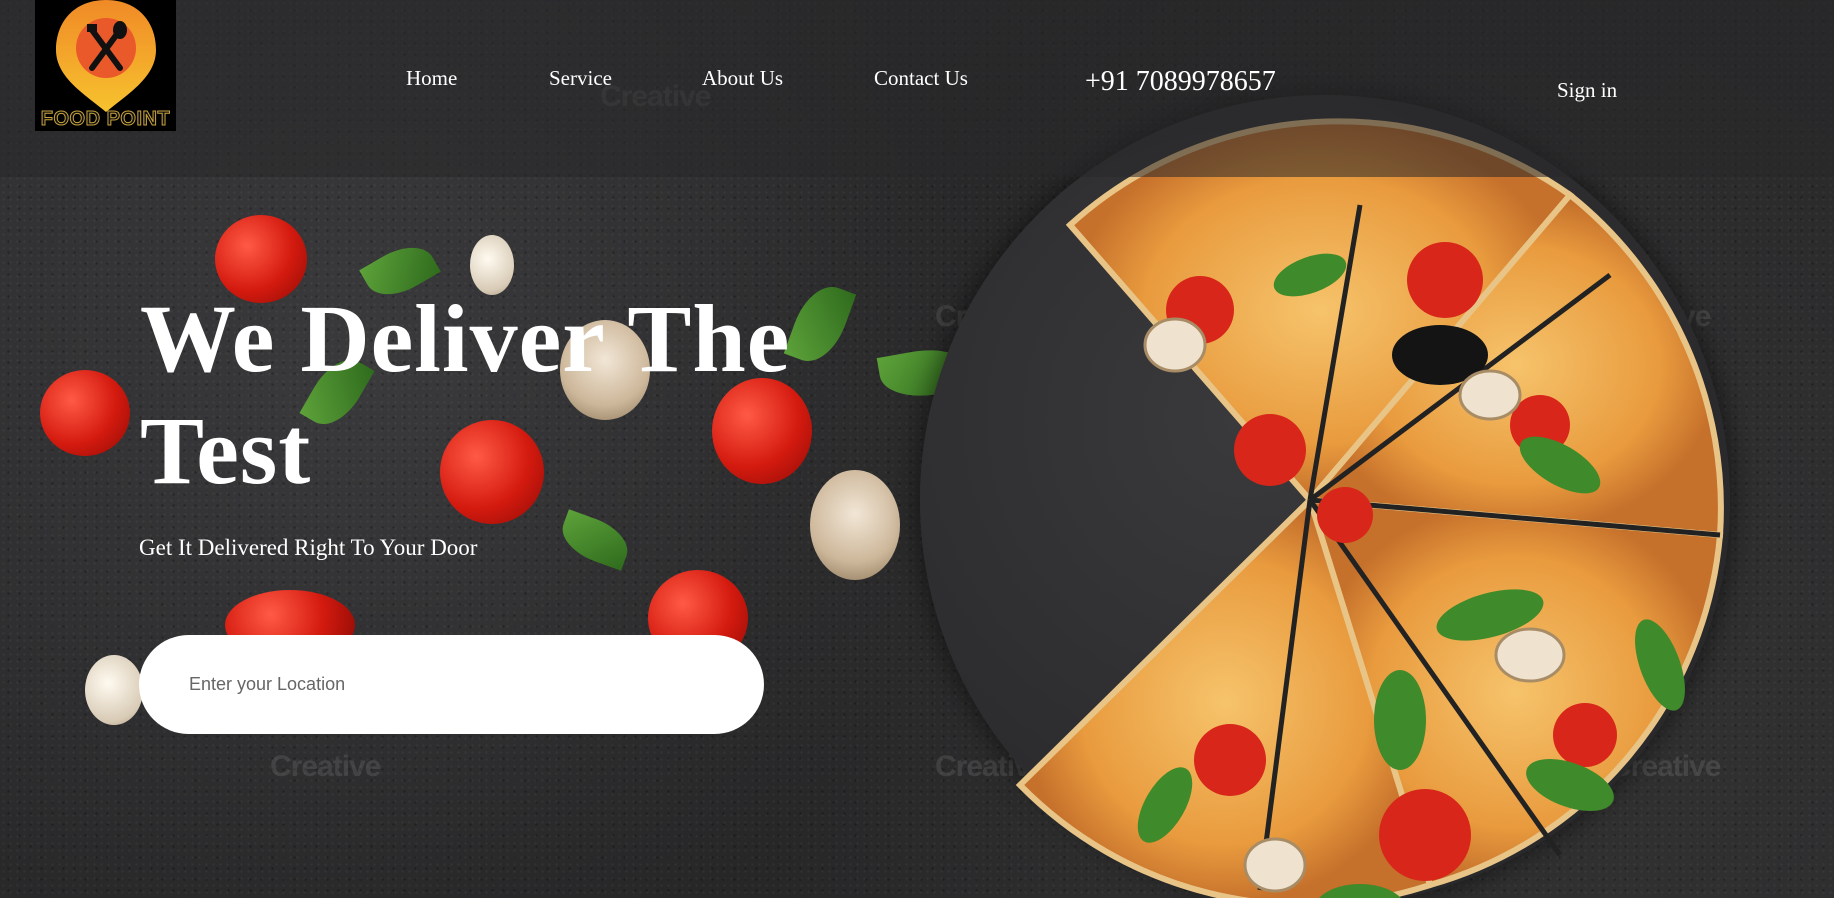  What do you see at coordinates (580, 78) in the screenshot?
I see `nav-service-link: Service` at bounding box center [580, 78].